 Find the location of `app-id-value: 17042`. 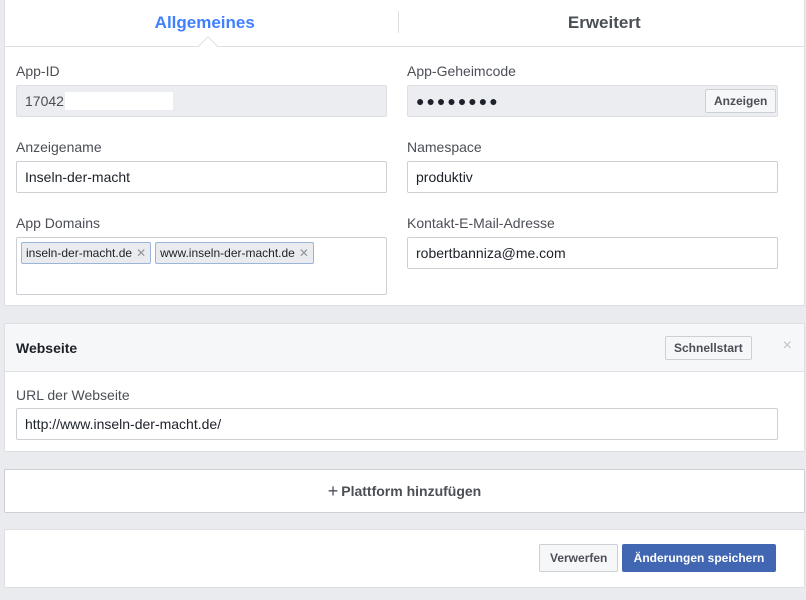

app-id-value: 17042 is located at coordinates (44, 101).